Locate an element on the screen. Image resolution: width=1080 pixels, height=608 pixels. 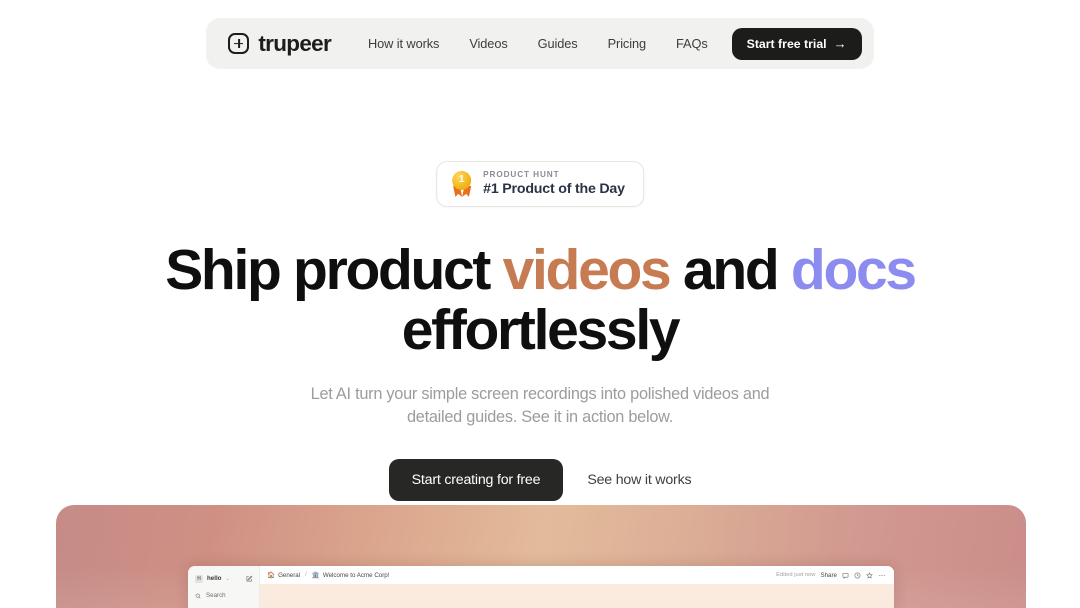
hero-subtitle-line-2: detailed guides. See it in action below. is located at coordinates (540, 416).